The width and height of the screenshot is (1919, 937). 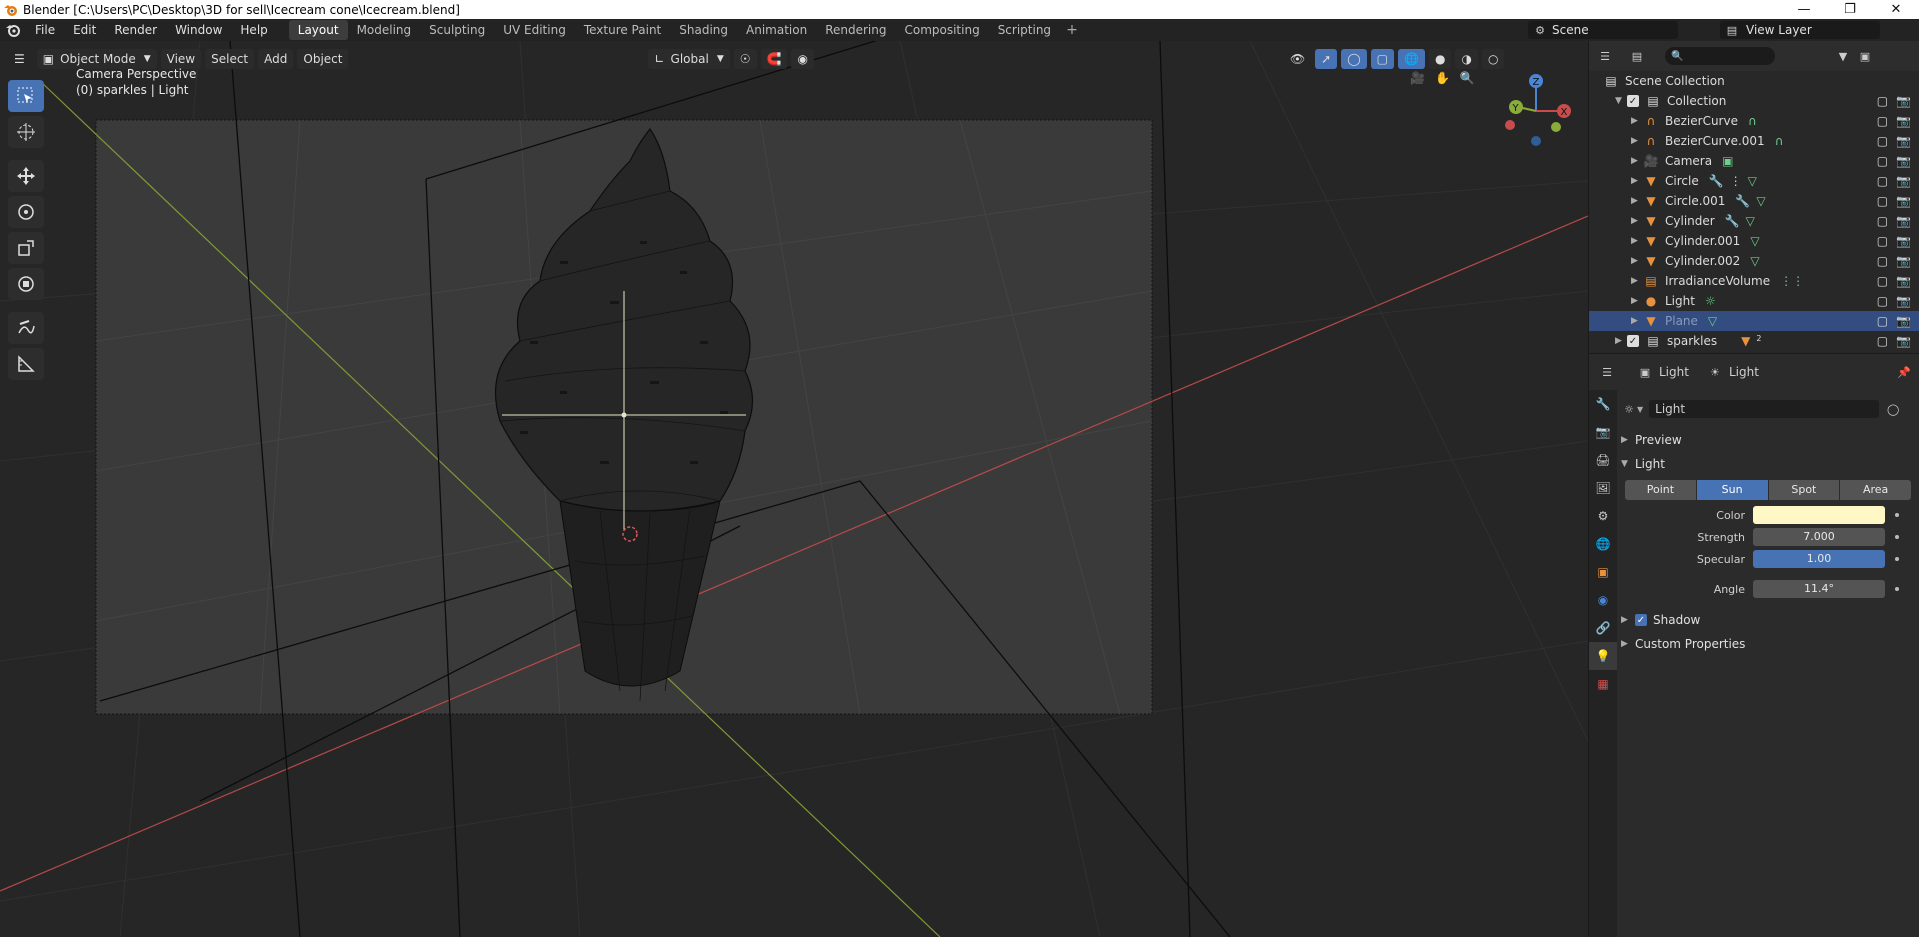 What do you see at coordinates (1754, 101) in the screenshot?
I see `collection-row: ▼ ✓ ▤ Collection ▢ 📷` at bounding box center [1754, 101].